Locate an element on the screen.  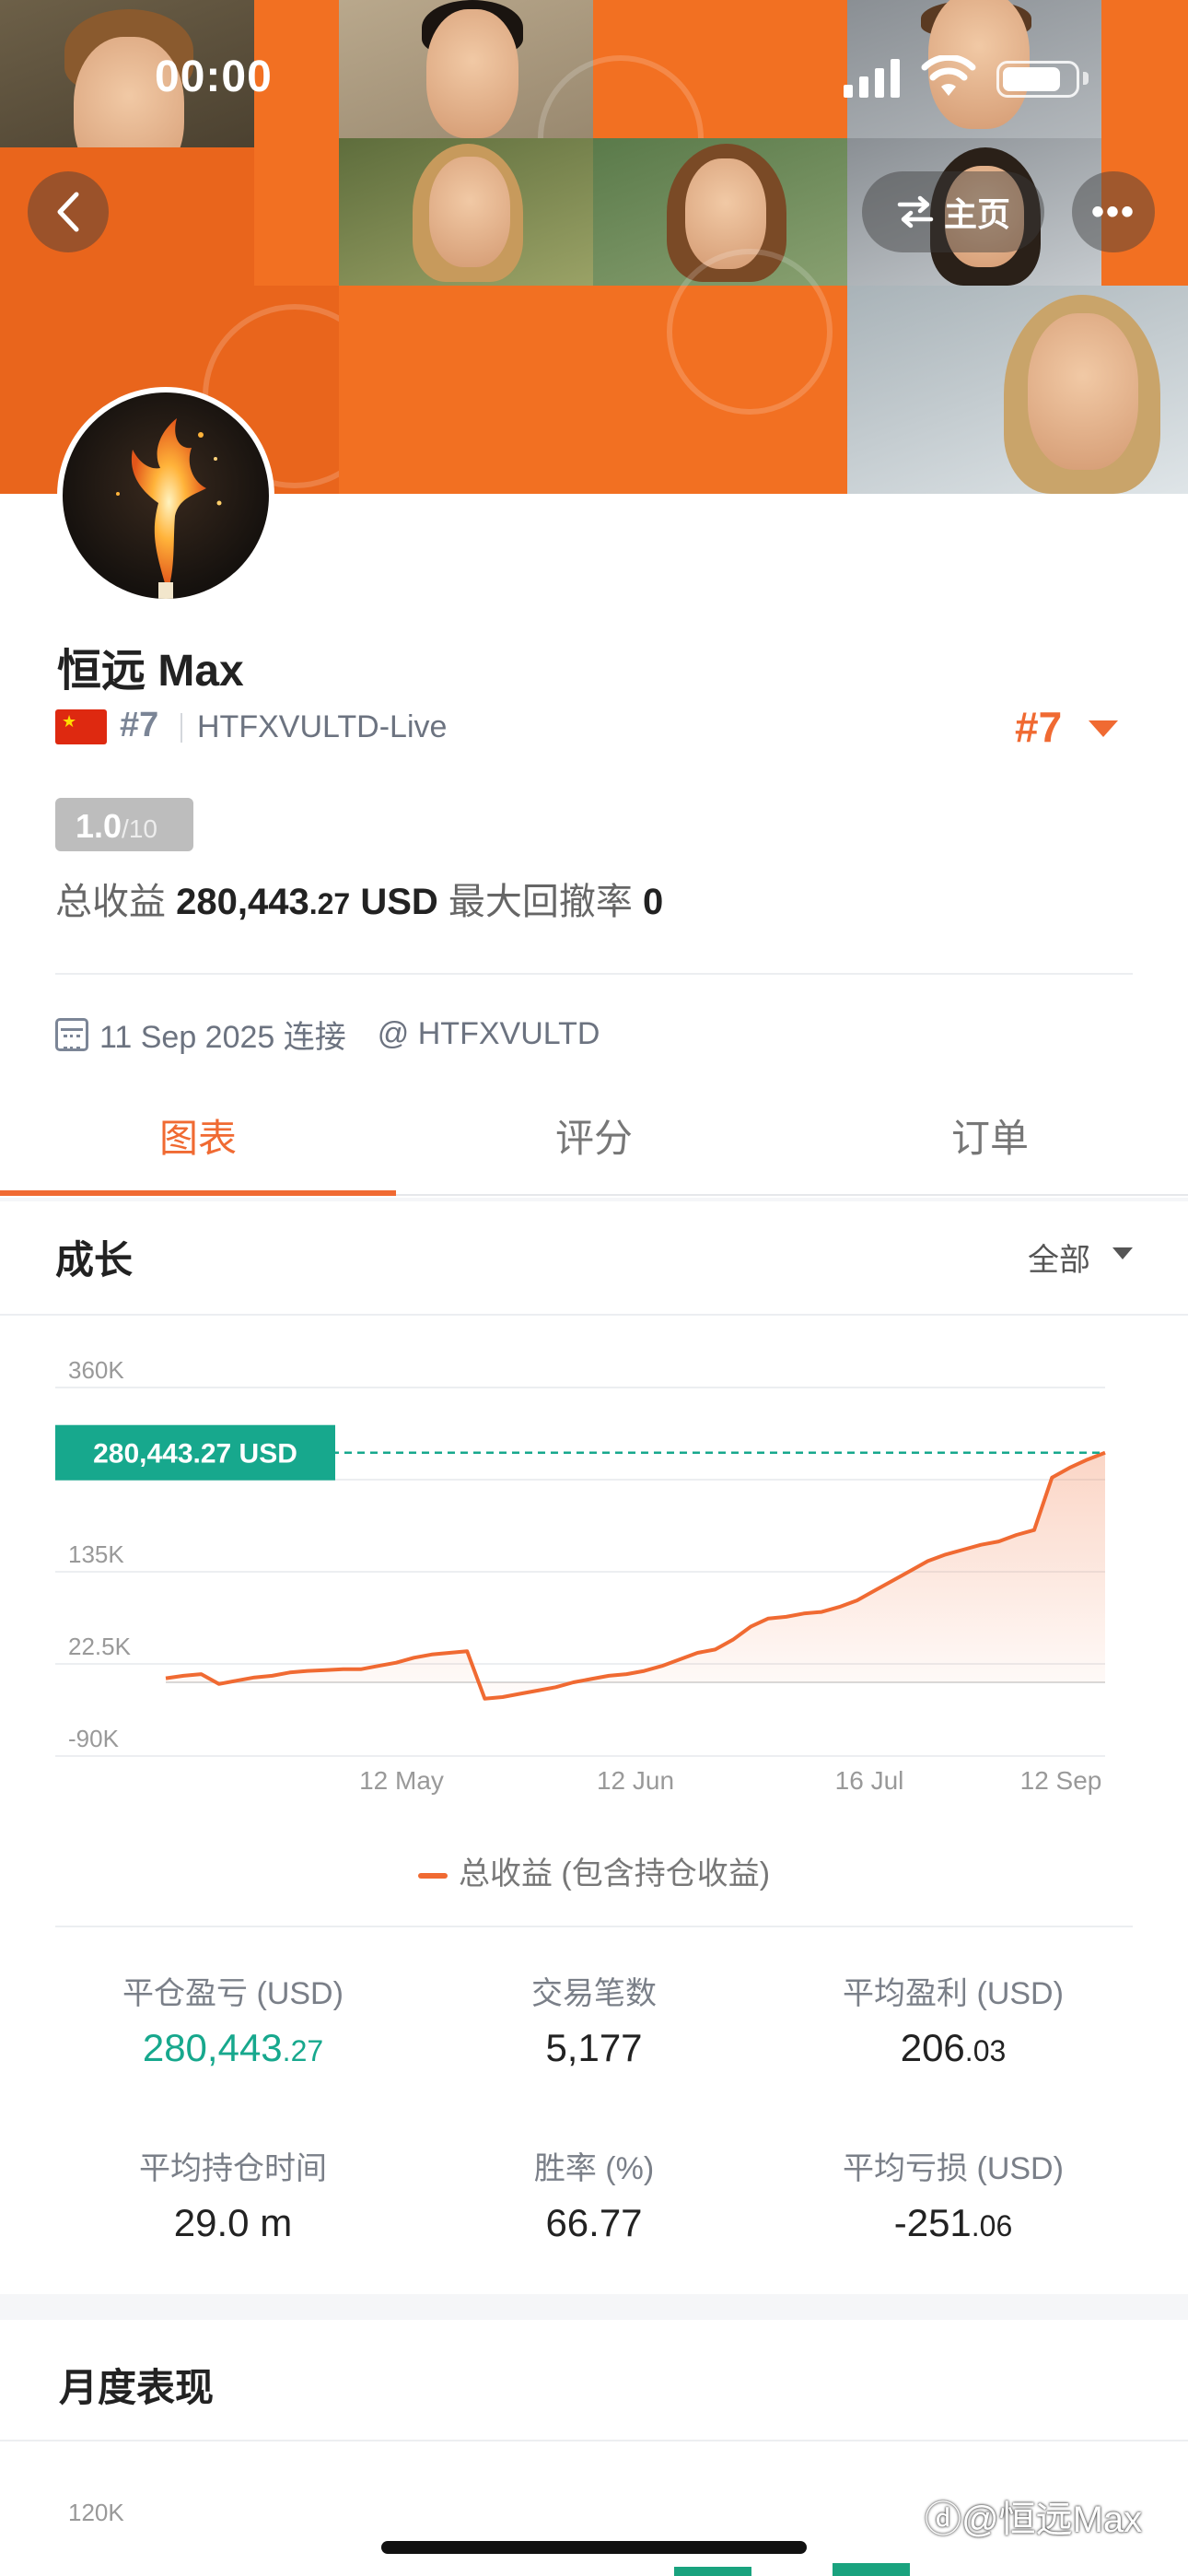
monthly-title: 月度表现 is located at coordinates (137, 2387).